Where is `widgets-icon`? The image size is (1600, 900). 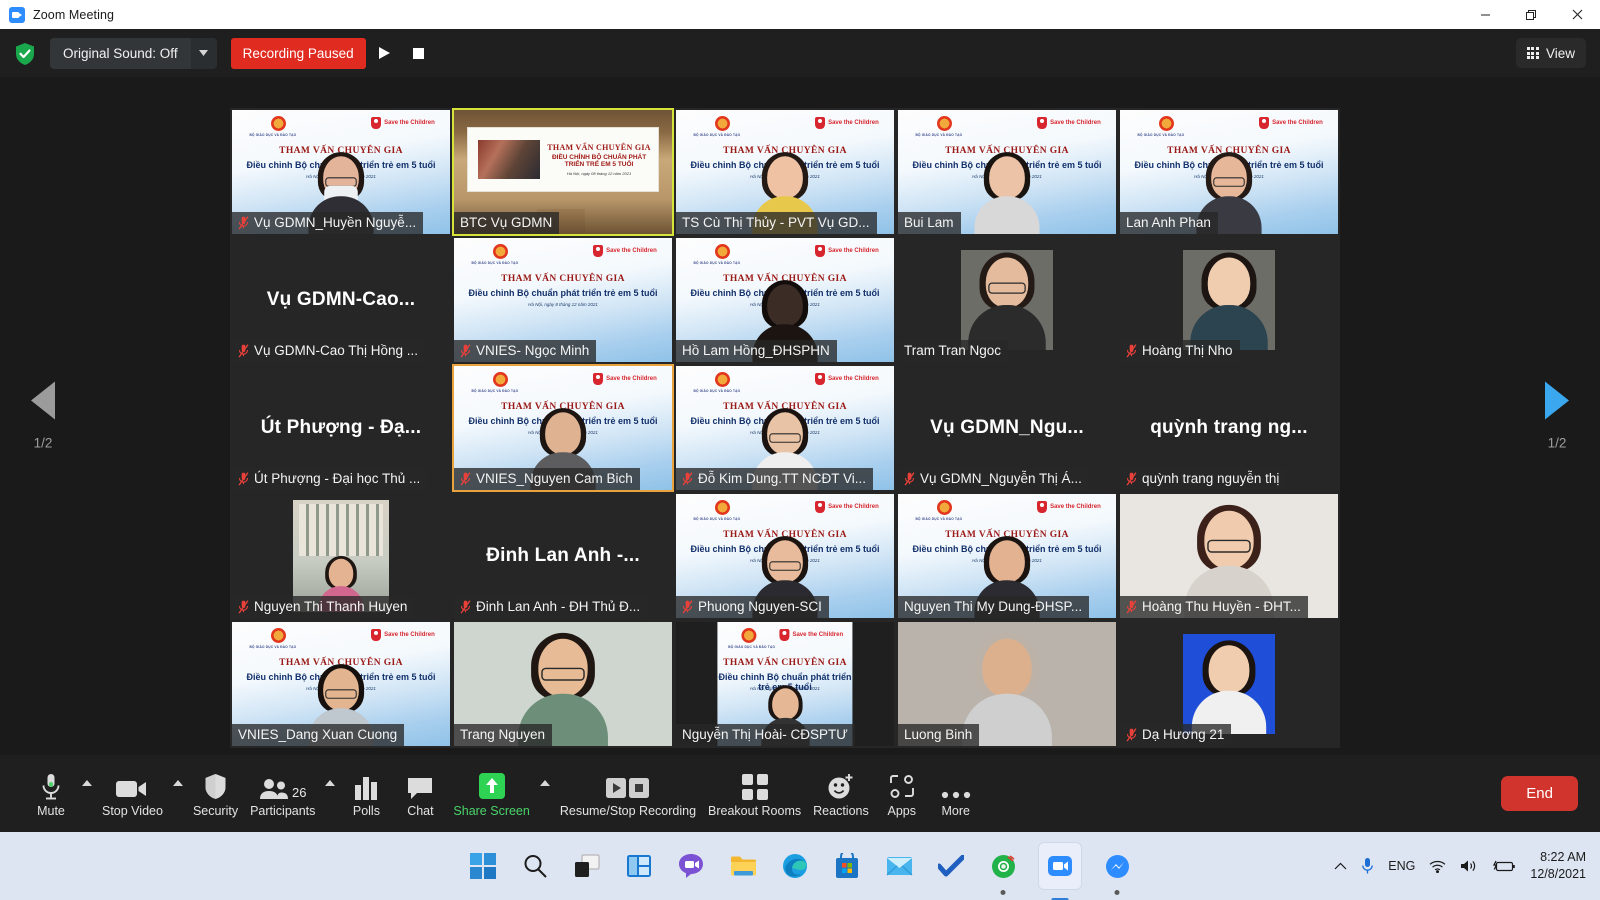
widgets-icon is located at coordinates (639, 866).